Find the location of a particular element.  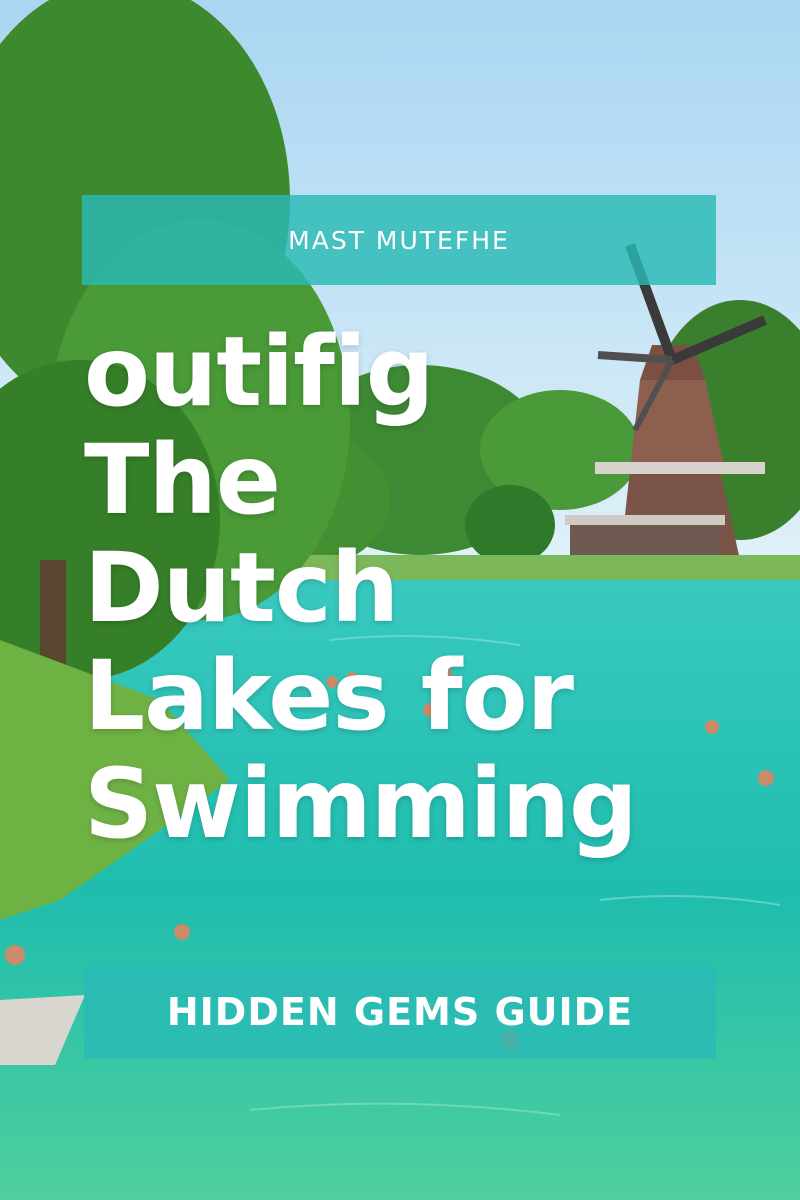

bottom-banner: HIDDEN GEMS GUIDE is located at coordinates (400, 1012).